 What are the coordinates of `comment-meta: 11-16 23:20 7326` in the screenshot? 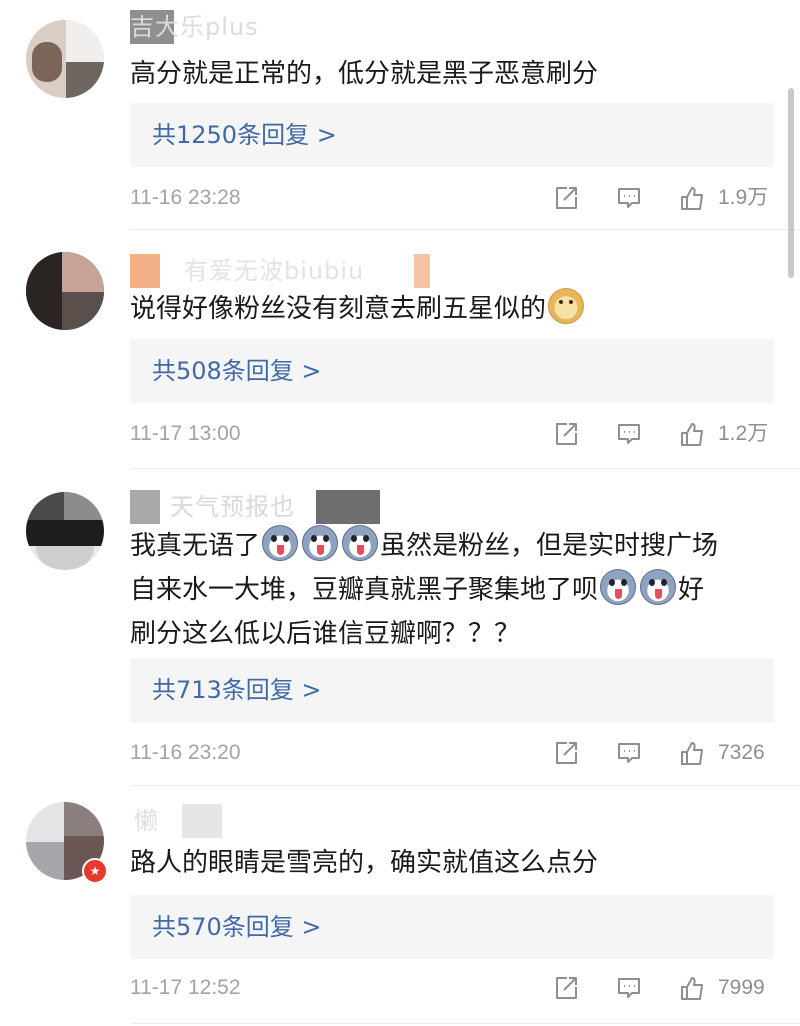 It's located at (455, 753).